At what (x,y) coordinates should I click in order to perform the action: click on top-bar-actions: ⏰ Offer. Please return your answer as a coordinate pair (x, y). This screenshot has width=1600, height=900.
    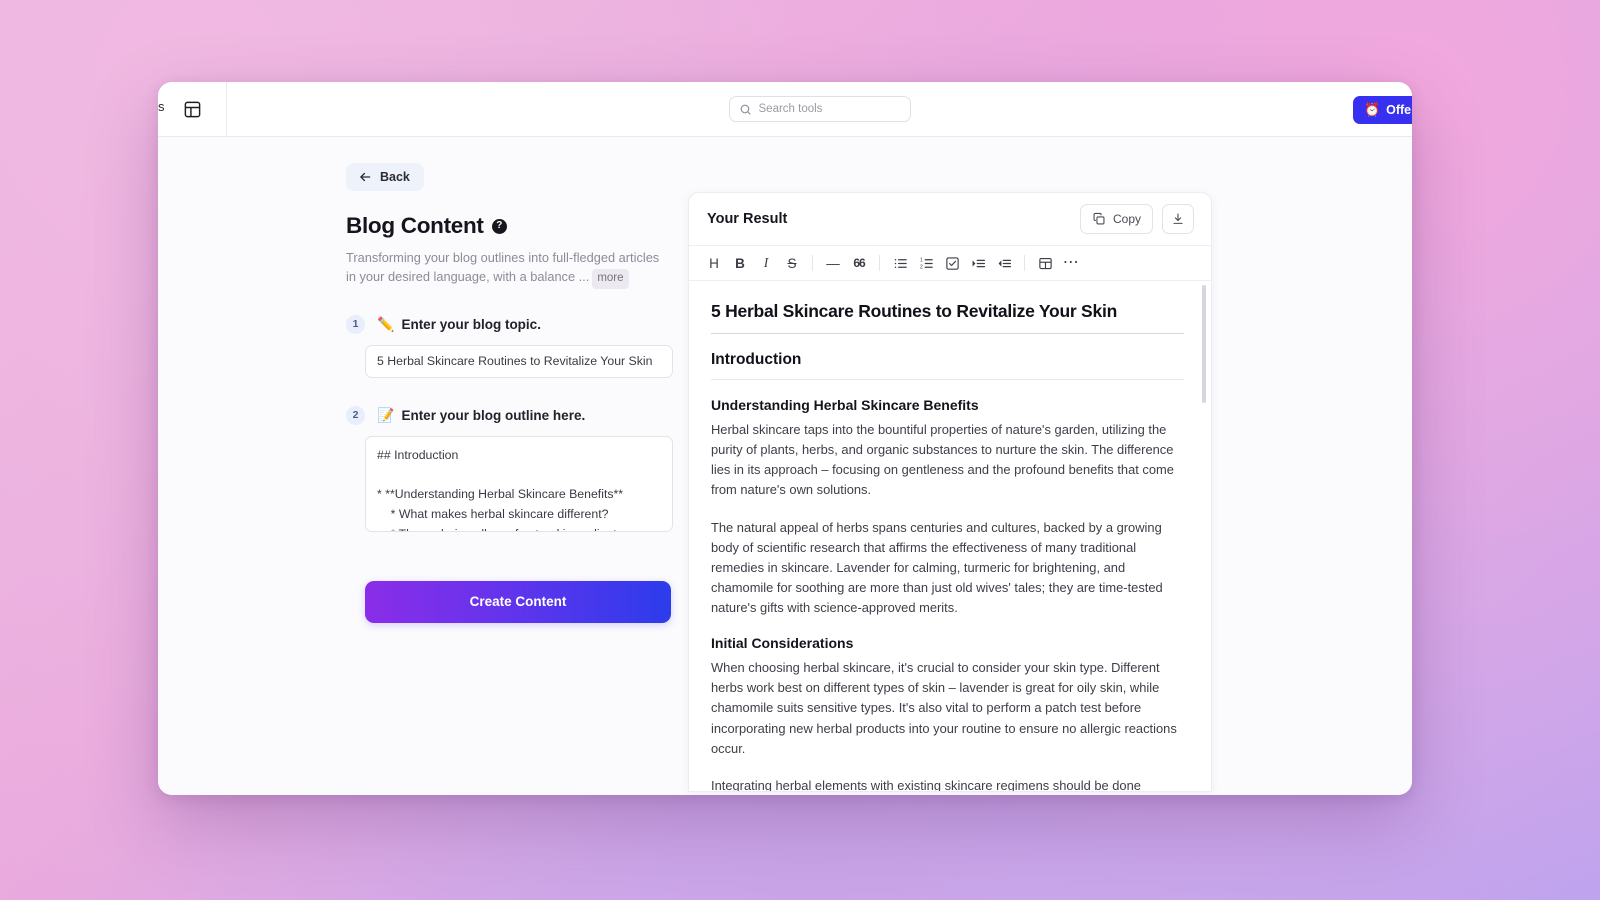
    Looking at the image, I should click on (1382, 109).